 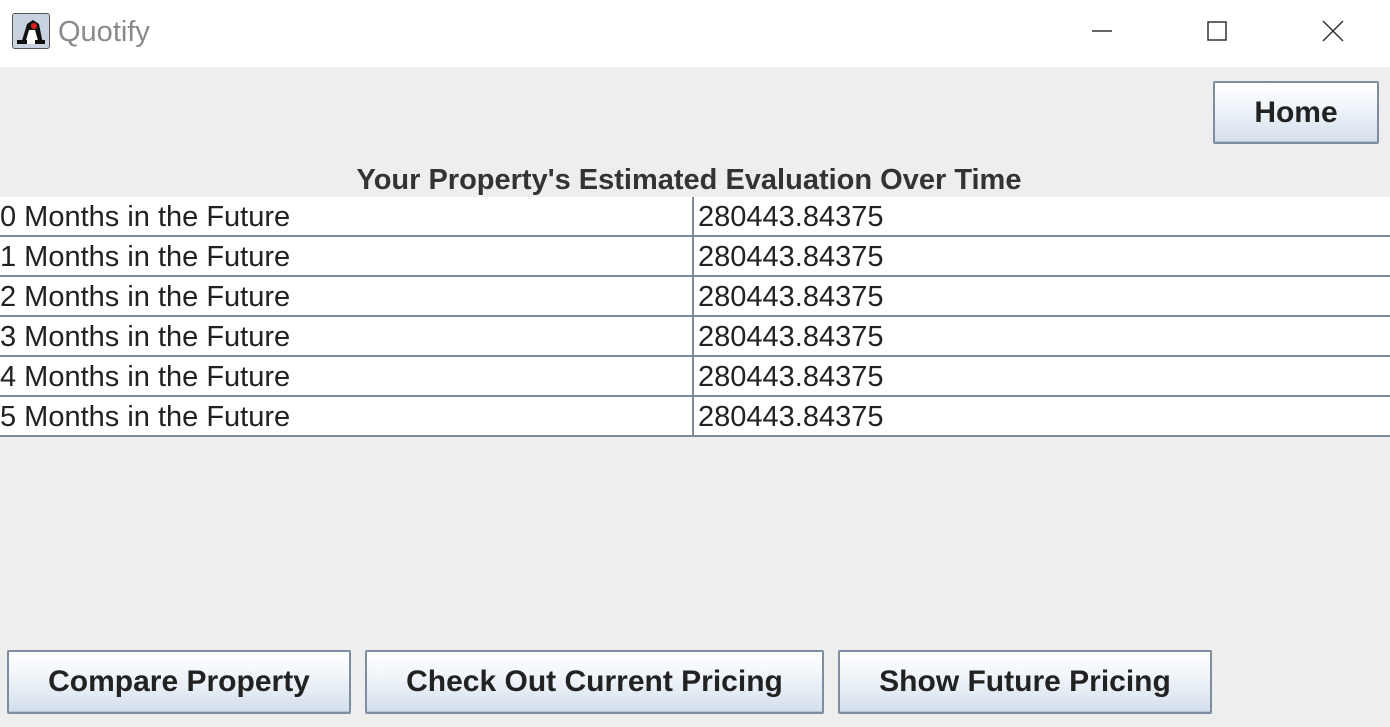 I want to click on table-row: 5 Months in the Future 280443.84375, so click(x=695, y=417).